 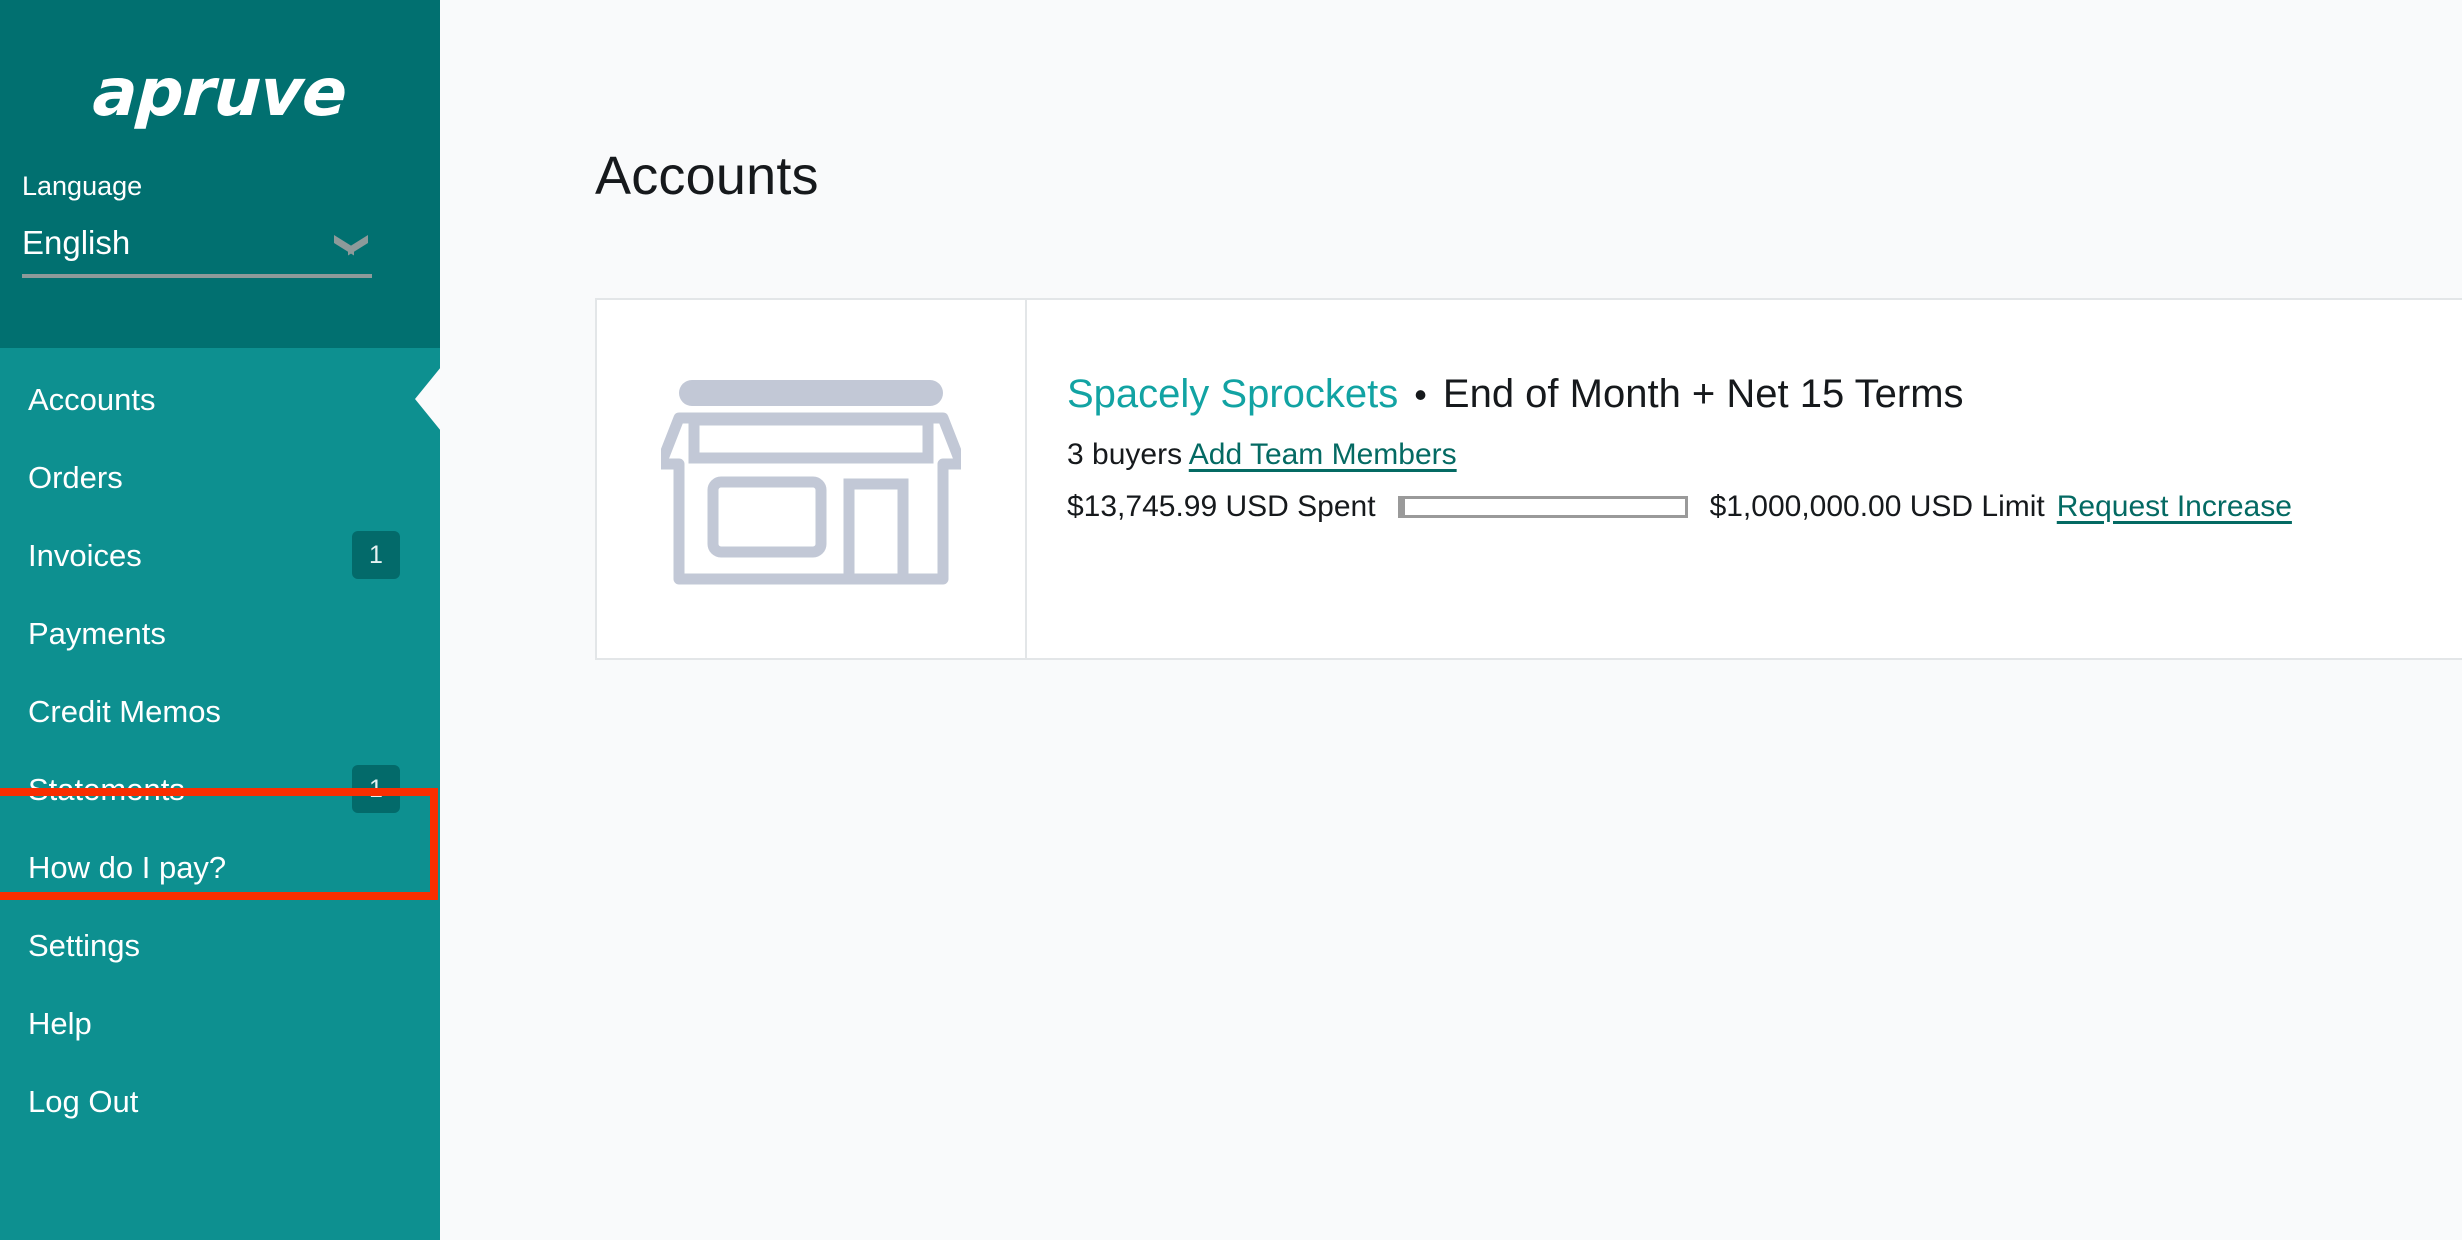 I want to click on request-increase-link: Request Increase, so click(x=2174, y=507).